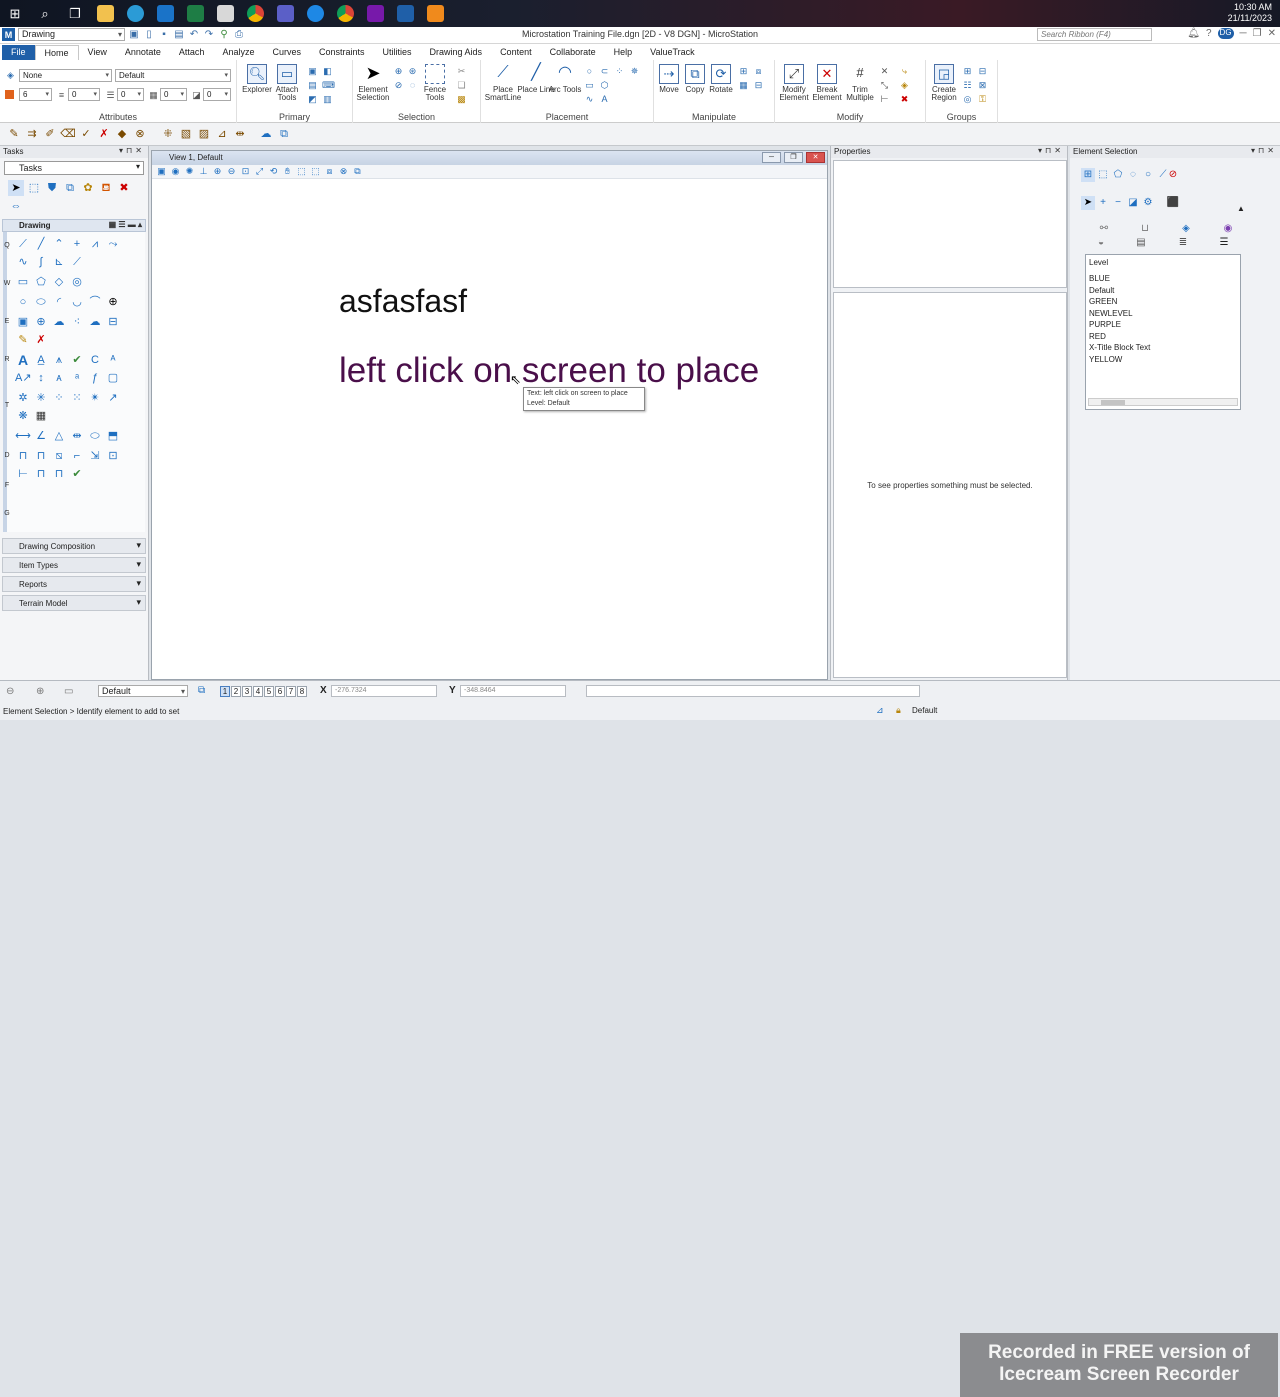 This screenshot has width=1280, height=1397. What do you see at coordinates (35, 94) in the screenshot?
I see `color-combo: 6` at bounding box center [35, 94].